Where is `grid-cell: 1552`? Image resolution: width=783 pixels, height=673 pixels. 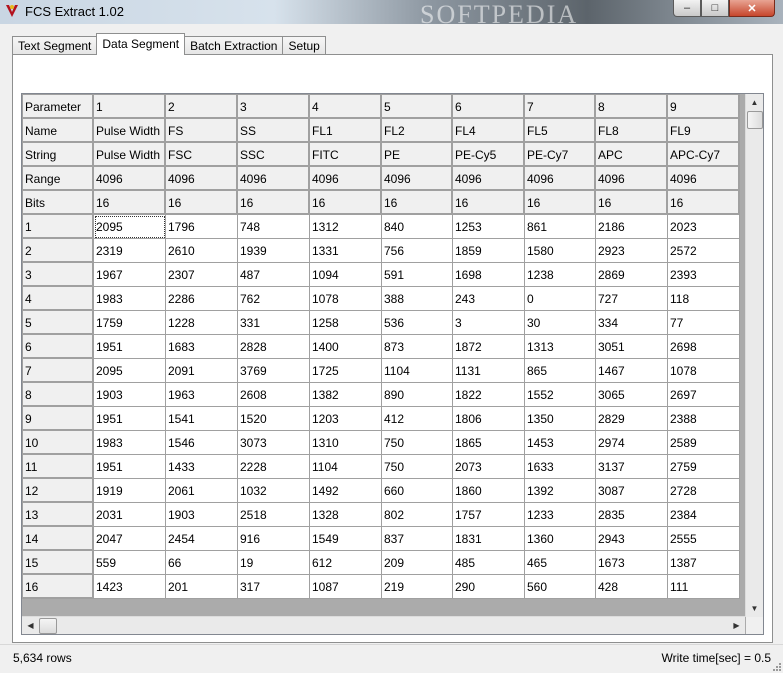 grid-cell: 1552 is located at coordinates (560, 394).